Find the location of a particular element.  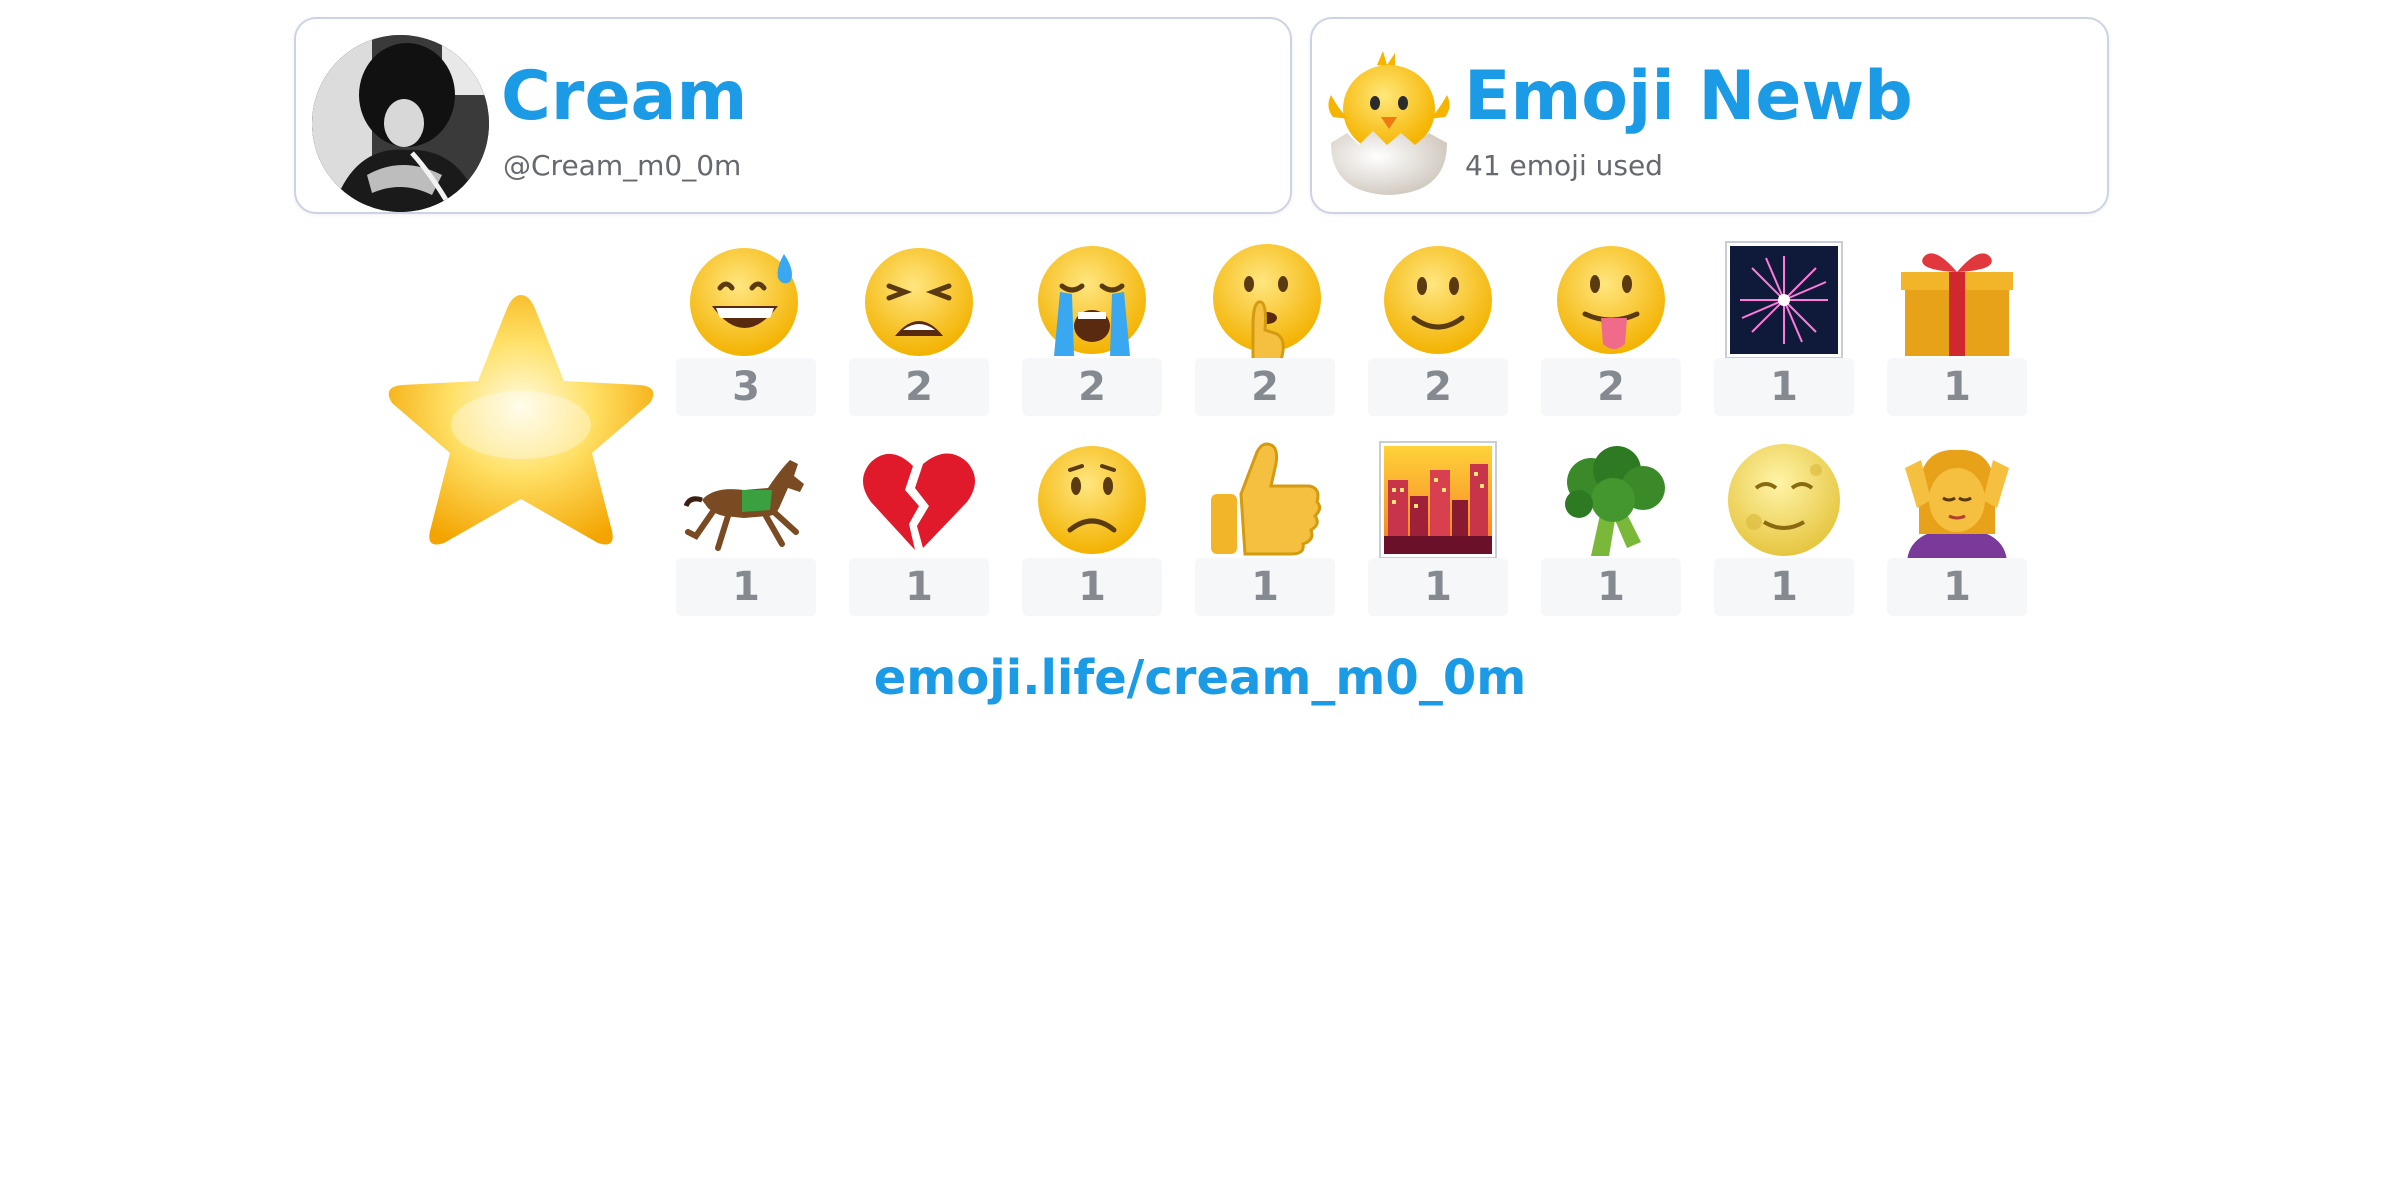

rank-card: Emoji Newb 41 emoji used is located at coordinates (1709, 115).